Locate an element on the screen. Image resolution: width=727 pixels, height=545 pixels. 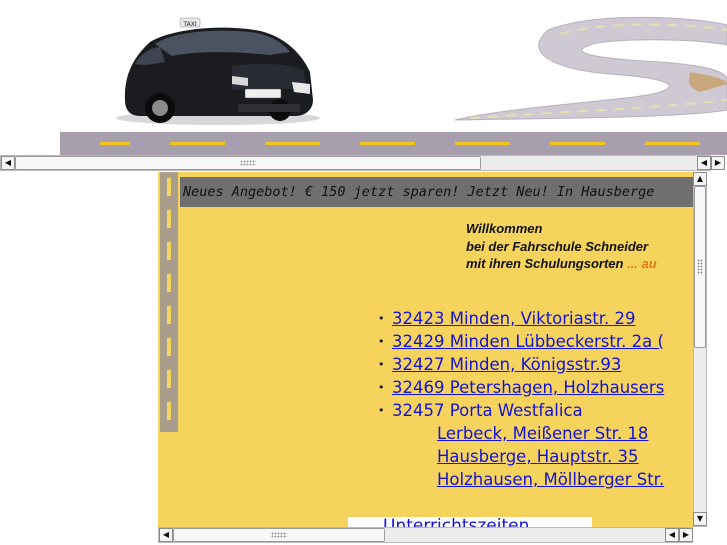
inner-vertical-scrollbar: ▲ ▼ is located at coordinates (700, 349).